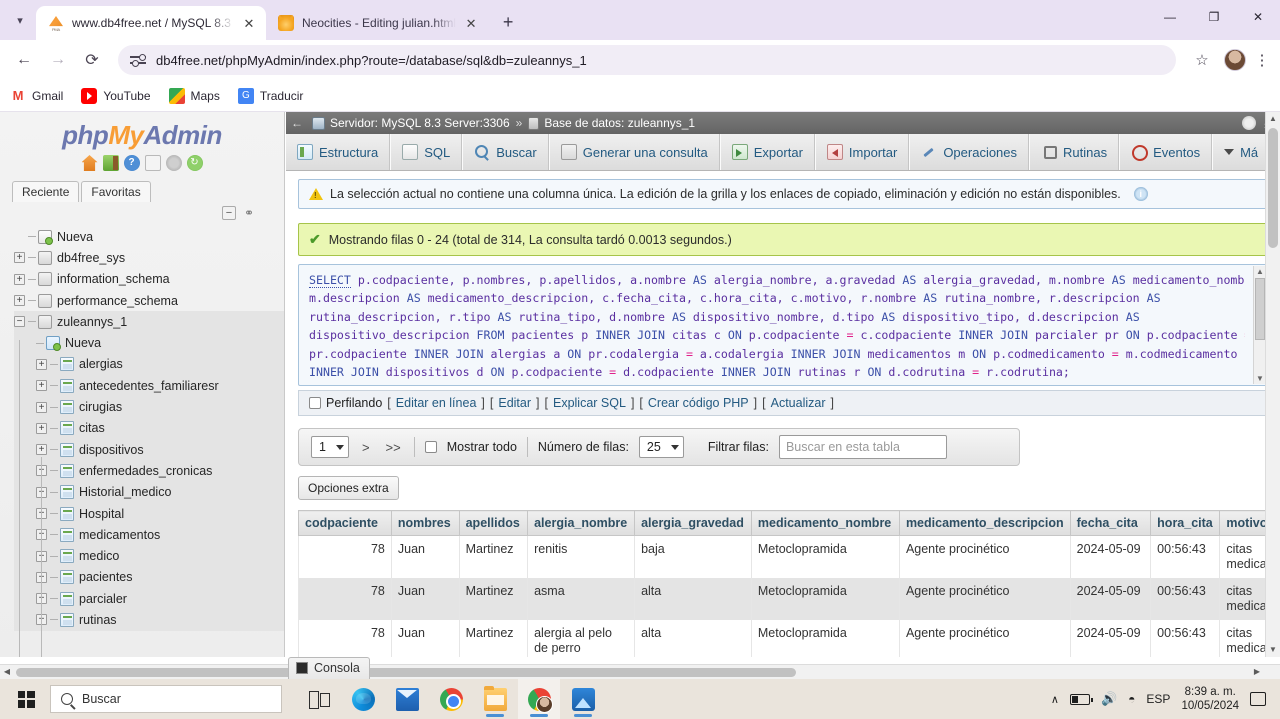 This screenshot has width=1280, height=719. Describe the element at coordinates (92, 60) in the screenshot. I see `reload-icon: ⟳` at that location.